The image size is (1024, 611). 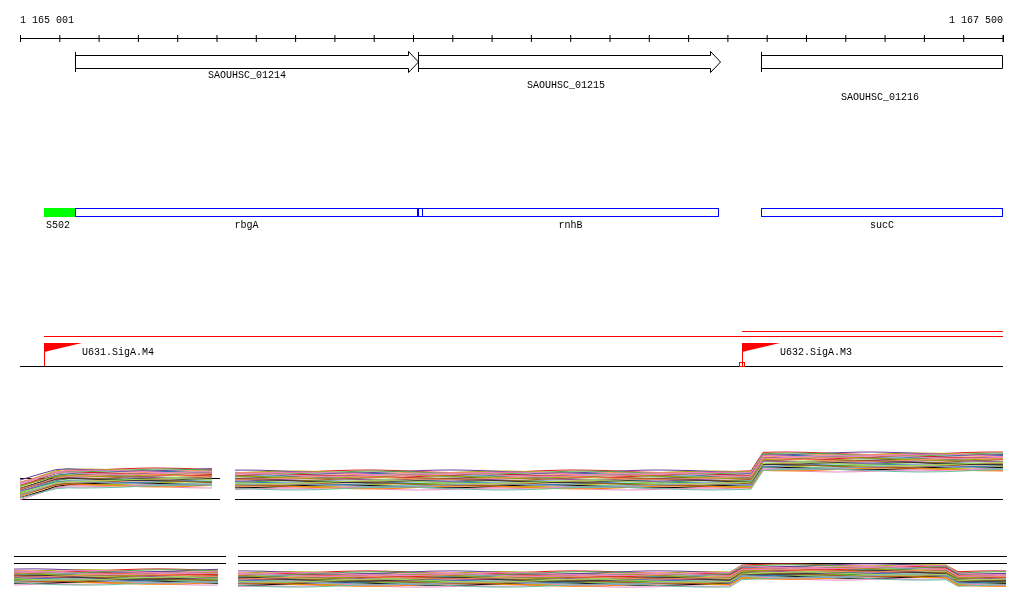 What do you see at coordinates (566, 85) in the screenshot?
I see `gene-label: SAOUHSC_01215` at bounding box center [566, 85].